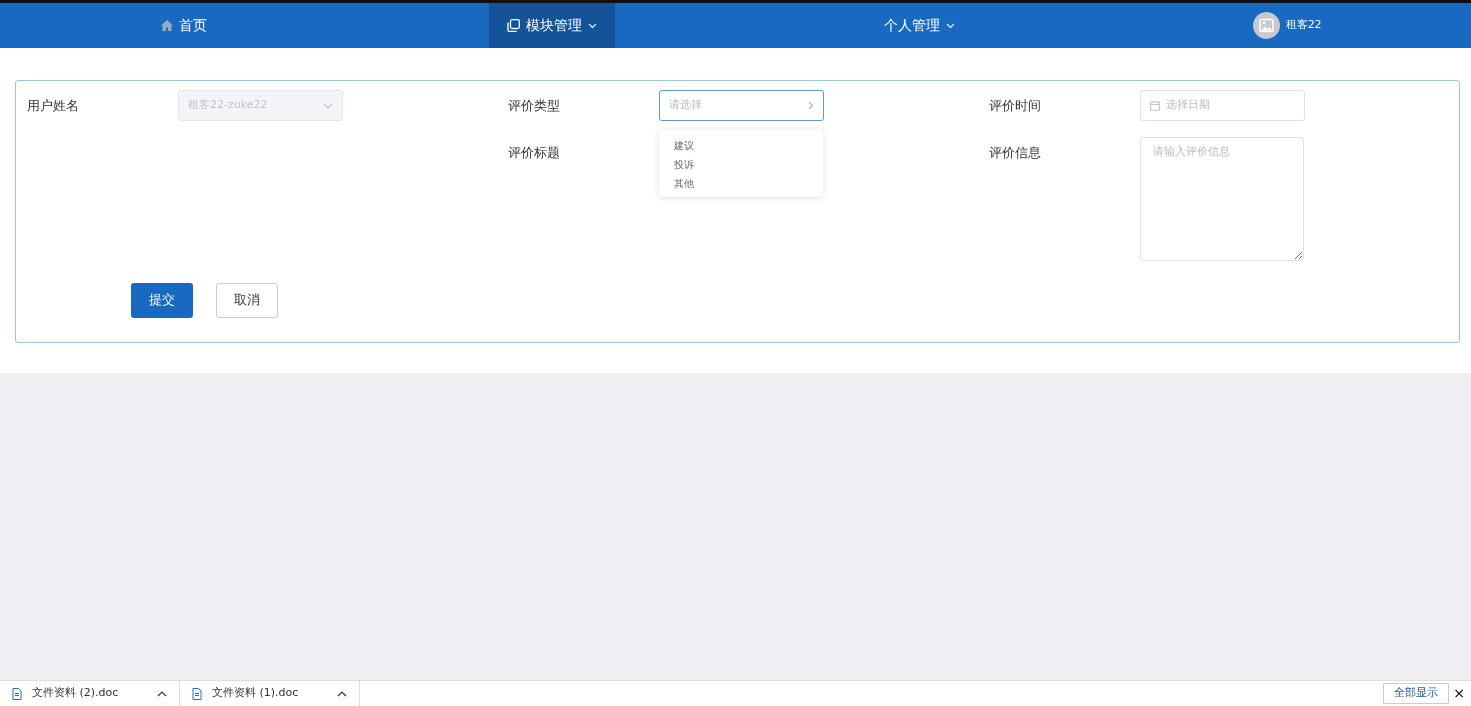  What do you see at coordinates (269, 693) in the screenshot?
I see `file-name: 文件资料 (1).doc` at bounding box center [269, 693].